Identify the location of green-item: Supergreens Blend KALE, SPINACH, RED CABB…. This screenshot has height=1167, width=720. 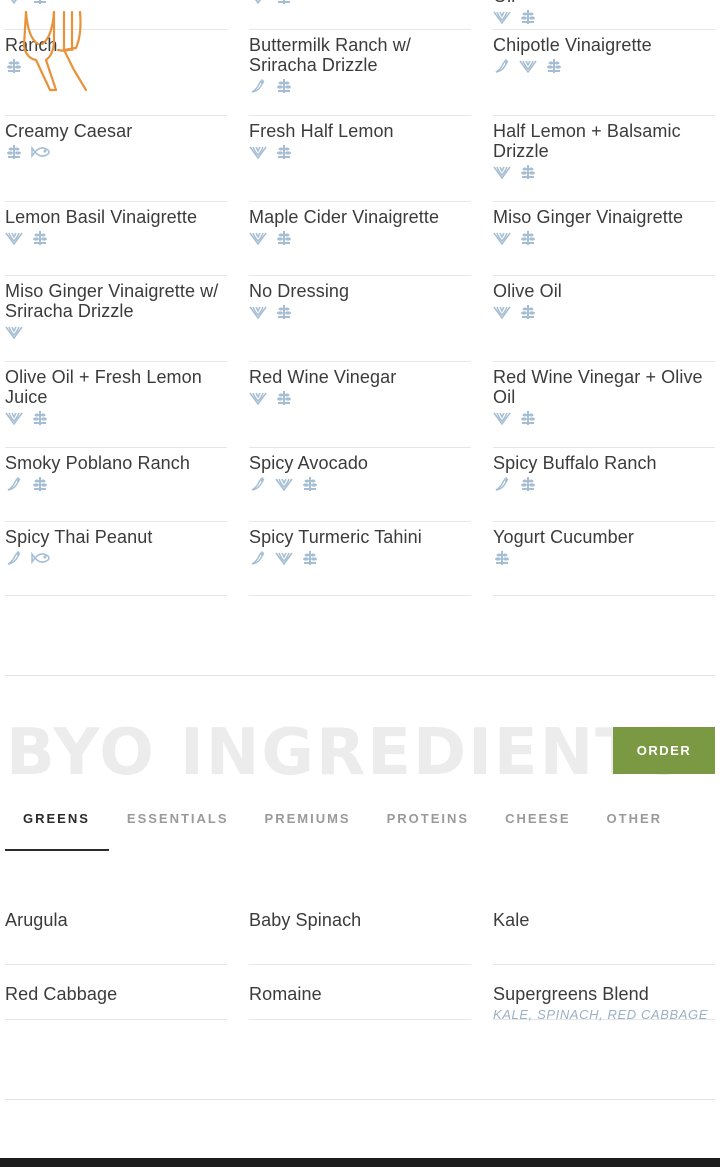
(604, 993).